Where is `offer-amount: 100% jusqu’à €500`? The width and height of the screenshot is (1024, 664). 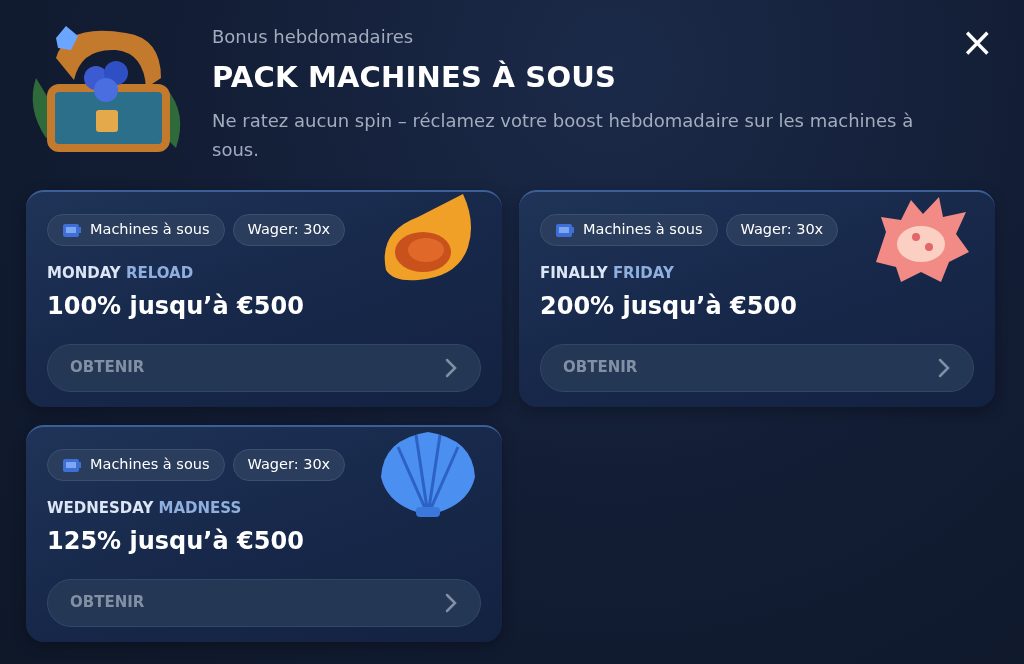 offer-amount: 100% jusqu’à €500 is located at coordinates (176, 306).